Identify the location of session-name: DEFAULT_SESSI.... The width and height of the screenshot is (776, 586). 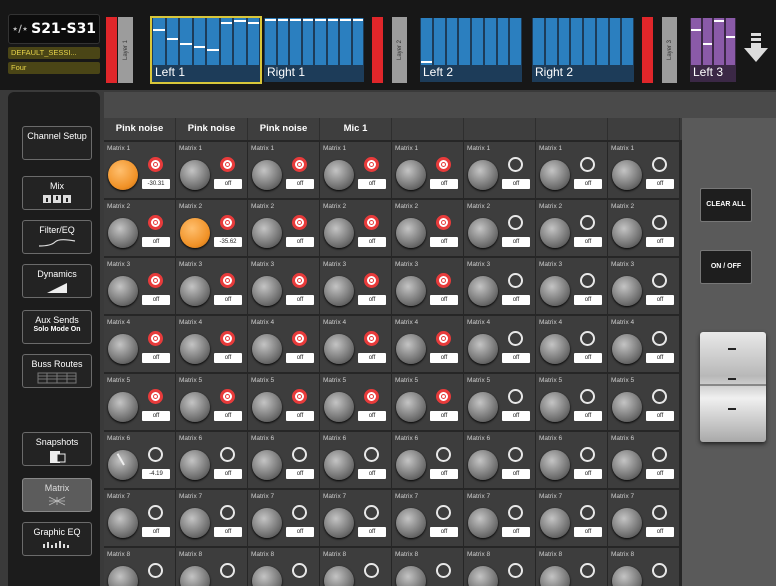
(54, 53).